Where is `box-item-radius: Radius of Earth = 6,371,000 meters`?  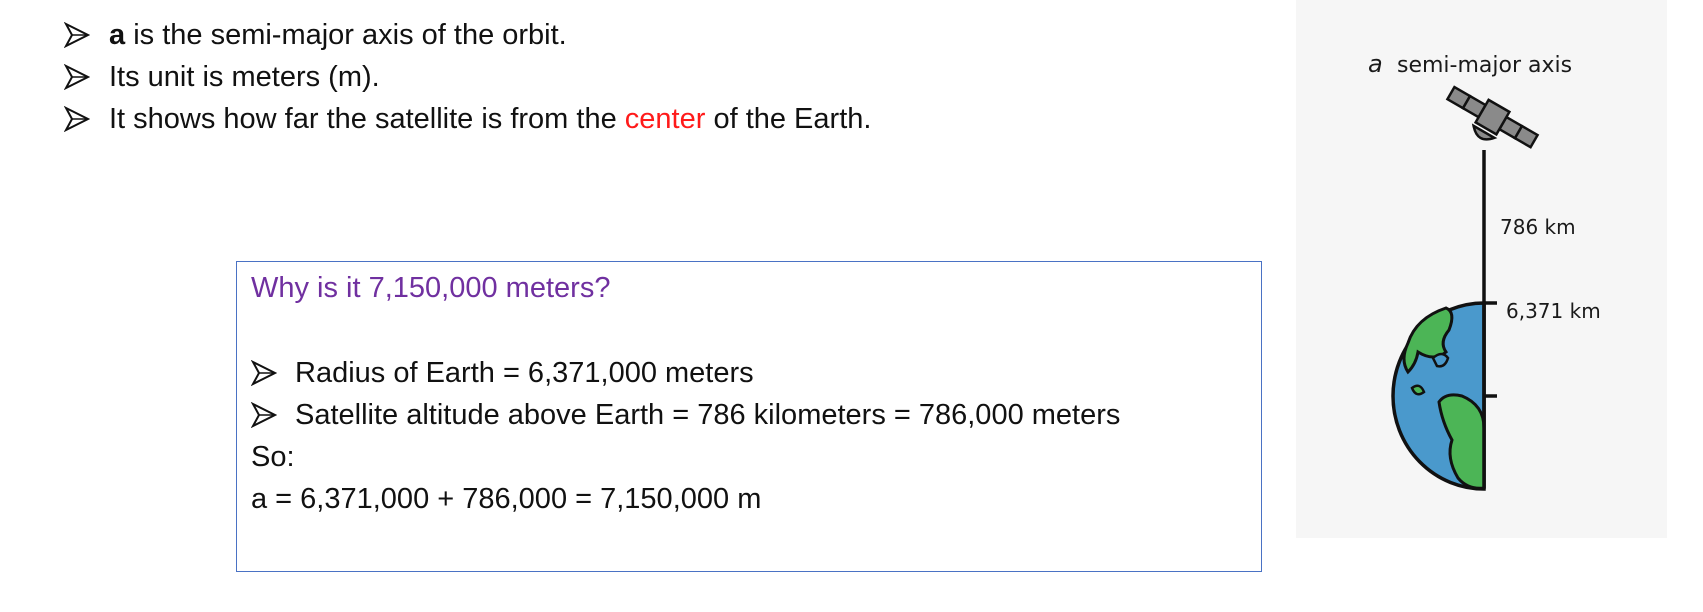
box-item-radius: Radius of Earth = 6,371,000 meters is located at coordinates (685, 373).